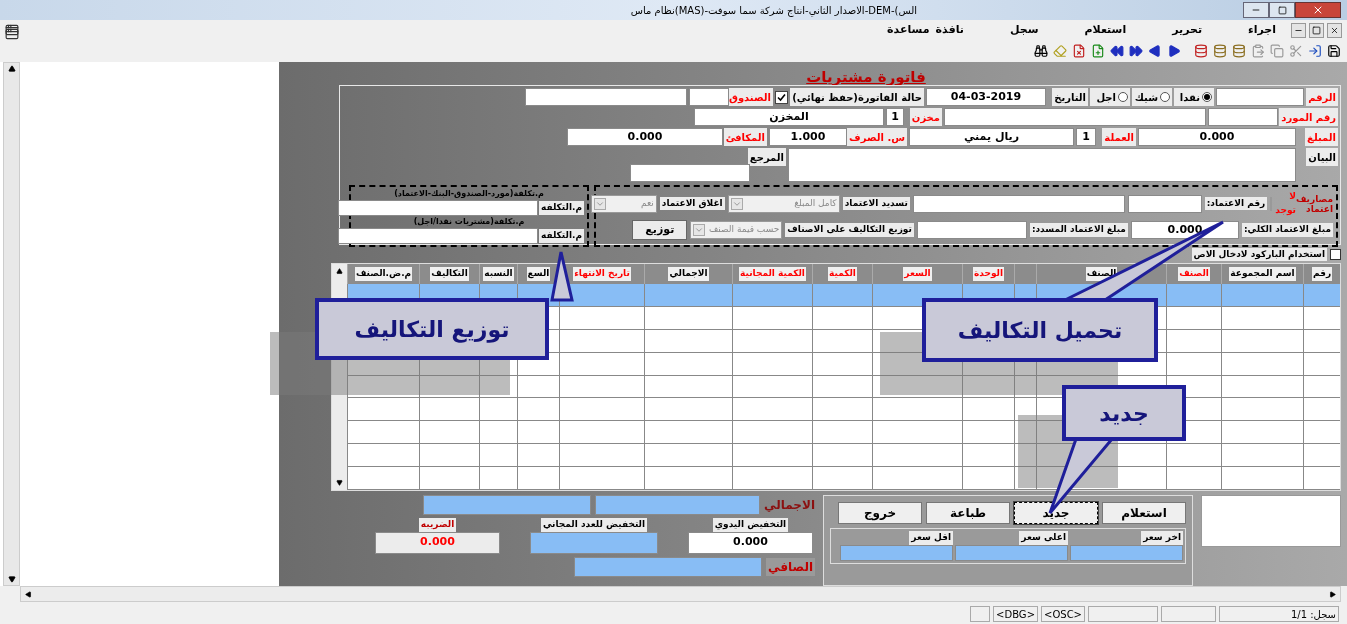 The width and height of the screenshot is (1347, 624). Describe the element at coordinates (986, 97) in the screenshot. I see `text-field: 04-03-2019` at that location.